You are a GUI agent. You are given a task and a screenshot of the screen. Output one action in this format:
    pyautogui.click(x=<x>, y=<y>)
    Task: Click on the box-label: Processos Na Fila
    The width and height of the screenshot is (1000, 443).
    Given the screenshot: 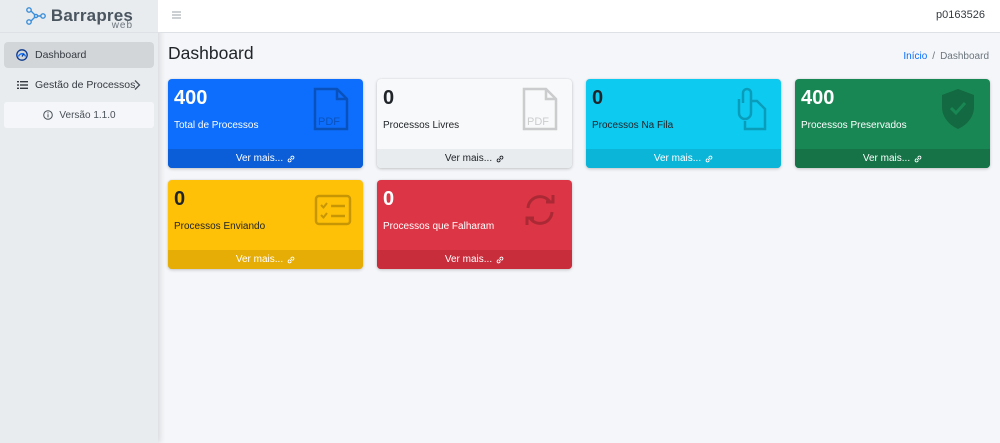 What is the action you would take?
    pyautogui.click(x=633, y=125)
    